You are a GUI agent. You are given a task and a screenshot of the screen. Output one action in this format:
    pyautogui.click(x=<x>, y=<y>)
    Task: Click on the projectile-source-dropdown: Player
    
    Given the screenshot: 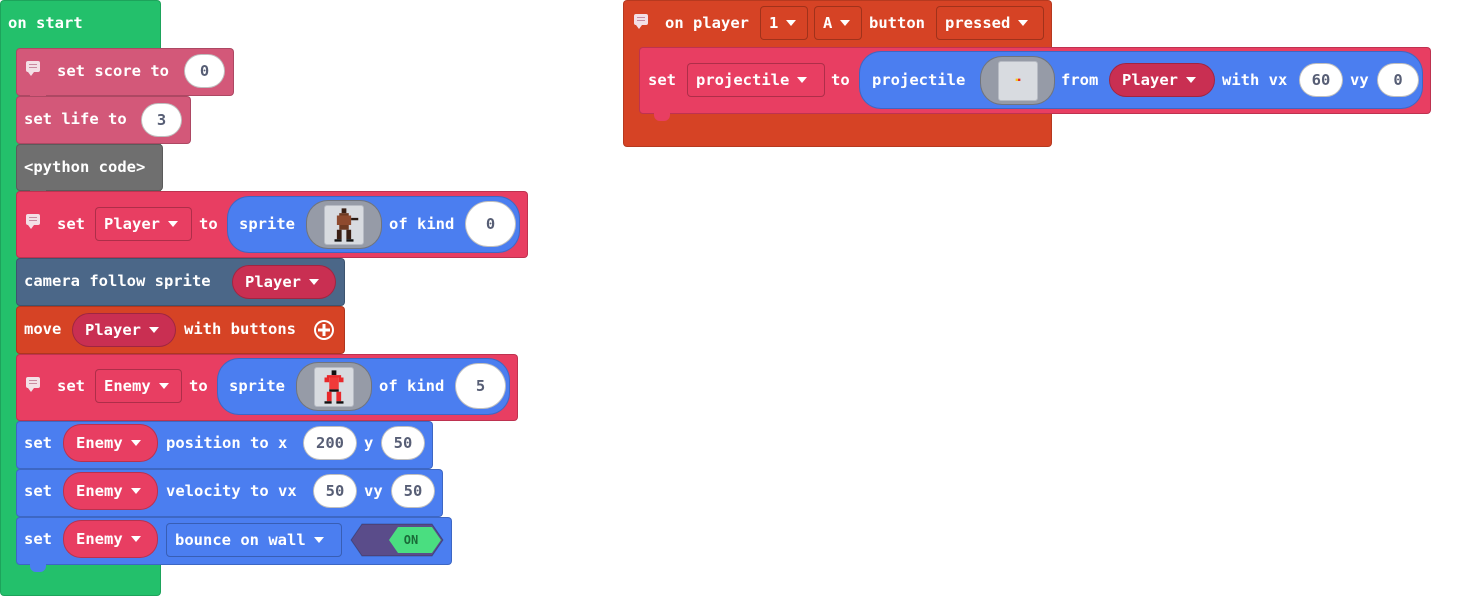 What is the action you would take?
    pyautogui.click(x=1162, y=80)
    